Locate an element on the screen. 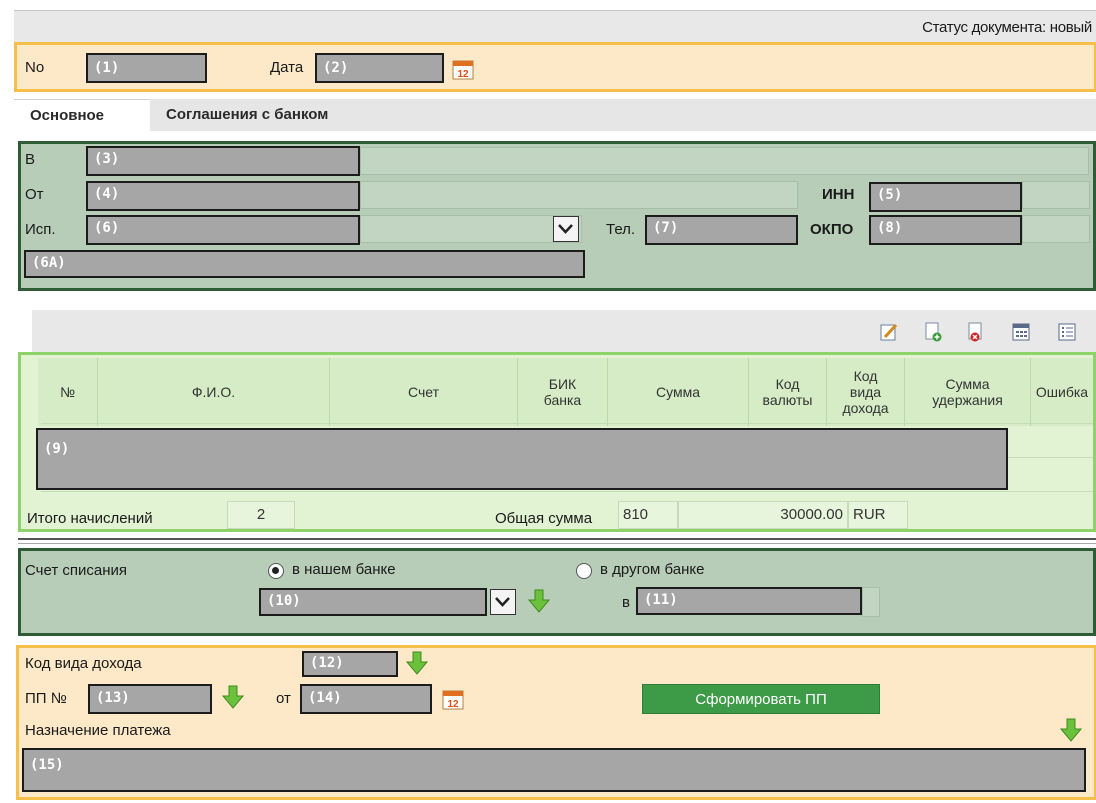 This screenshot has width=1096, height=803. total-accruals-value: 2 is located at coordinates (261, 515).